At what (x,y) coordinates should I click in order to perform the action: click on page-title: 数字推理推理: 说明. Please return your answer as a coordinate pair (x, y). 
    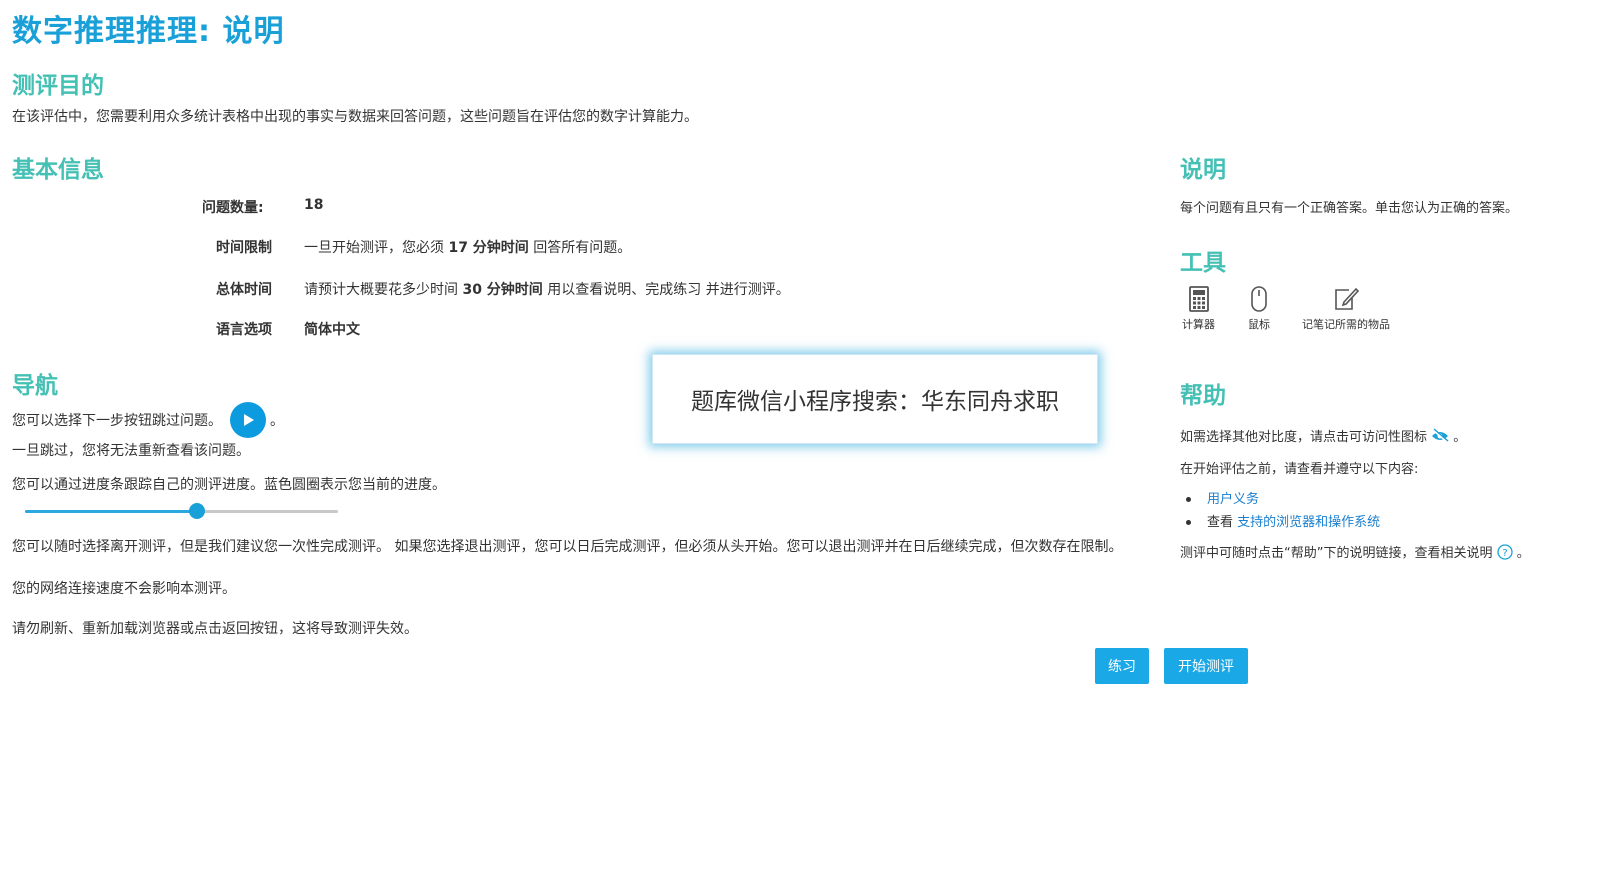
    Looking at the image, I should click on (148, 31).